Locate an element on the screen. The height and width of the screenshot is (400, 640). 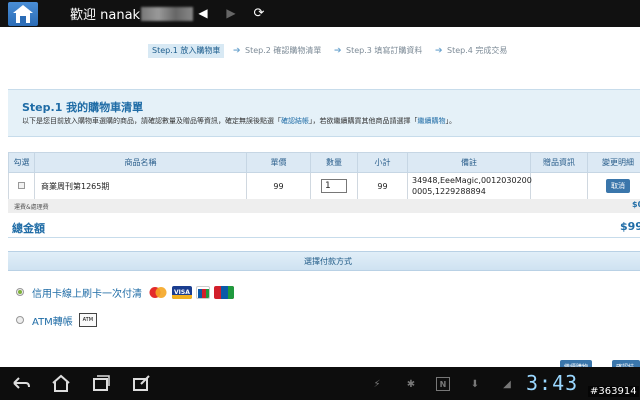
payment-option-atm: ATM轉帳 ATM is located at coordinates (56, 320).